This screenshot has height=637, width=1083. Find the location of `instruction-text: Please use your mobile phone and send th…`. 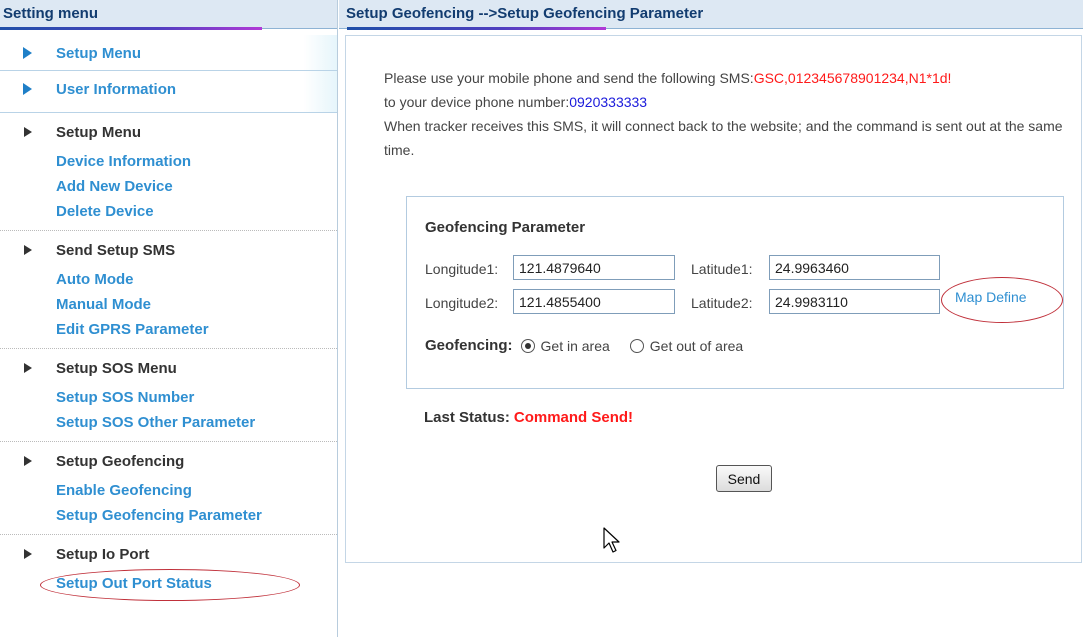

instruction-text: Please use your mobile phone and send th… is located at coordinates (569, 78).